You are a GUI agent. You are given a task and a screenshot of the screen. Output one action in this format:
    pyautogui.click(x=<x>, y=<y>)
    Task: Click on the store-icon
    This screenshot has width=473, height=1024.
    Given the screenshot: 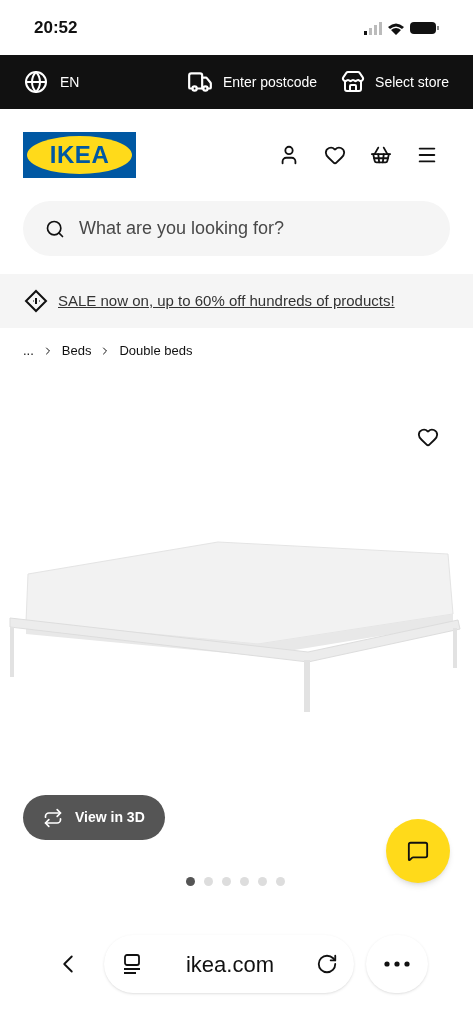 What is the action you would take?
    pyautogui.click(x=353, y=82)
    